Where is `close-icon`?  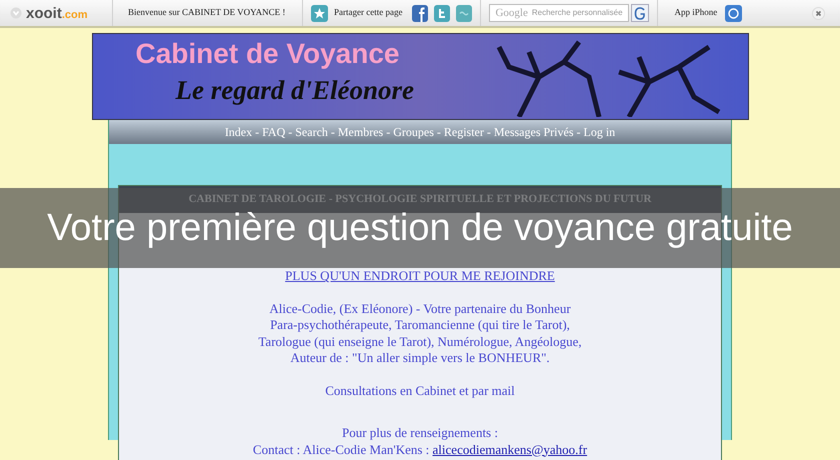
close-icon is located at coordinates (818, 13).